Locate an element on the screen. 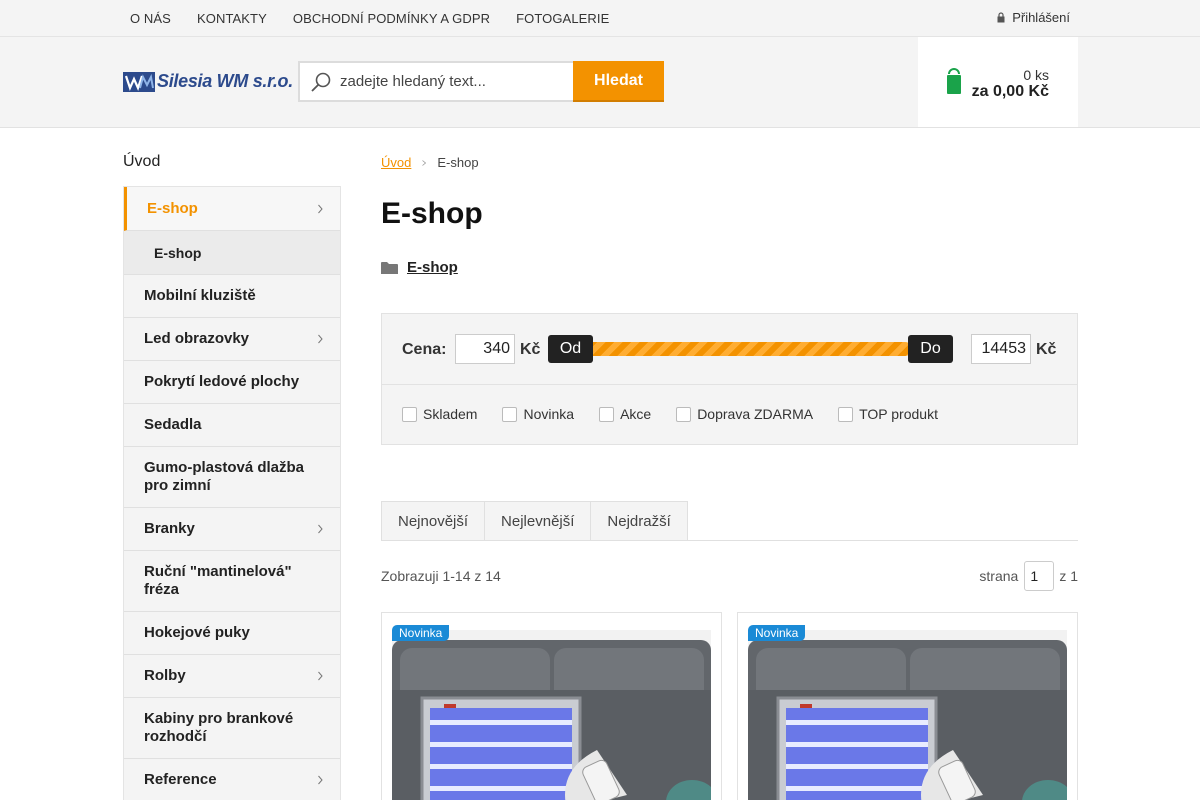  checkbox-akce: Akce is located at coordinates (625, 414).